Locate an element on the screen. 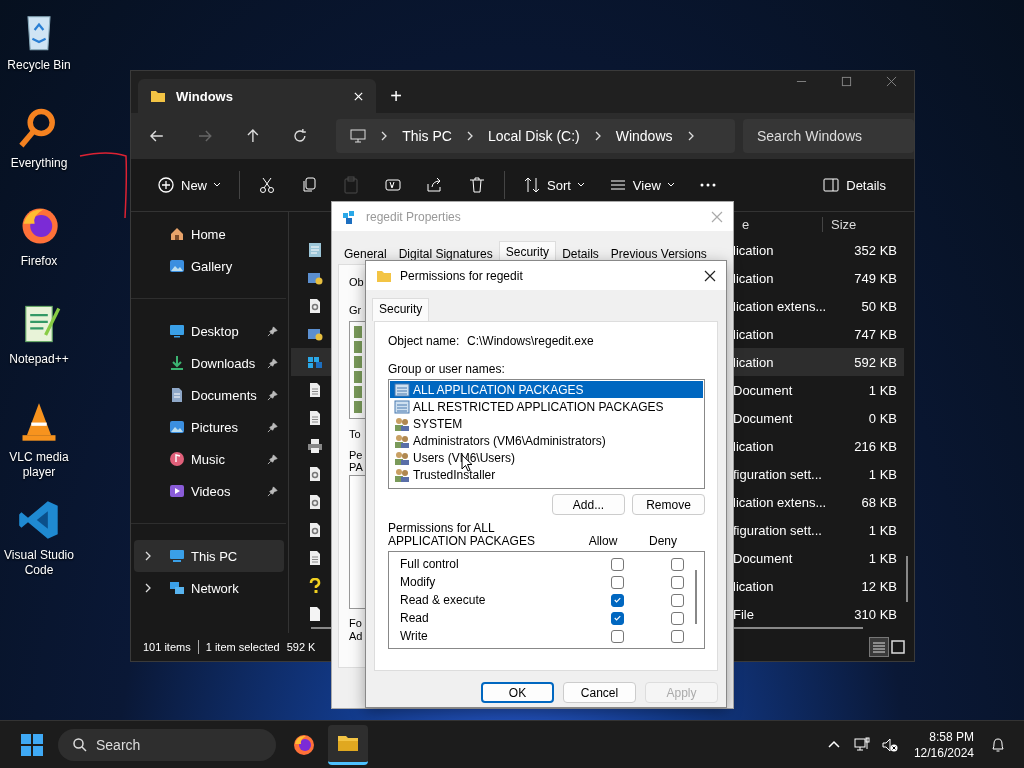  allow-header: Allow is located at coordinates (603, 541).